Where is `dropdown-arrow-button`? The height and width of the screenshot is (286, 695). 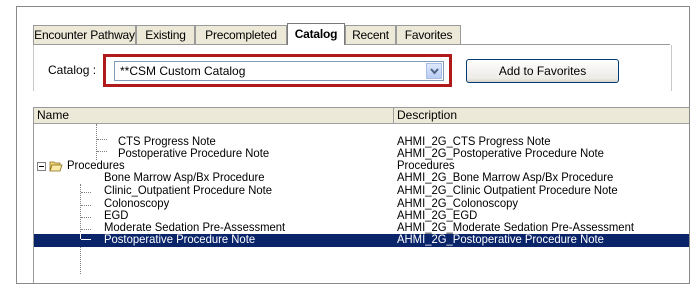 dropdown-arrow-button is located at coordinates (434, 71).